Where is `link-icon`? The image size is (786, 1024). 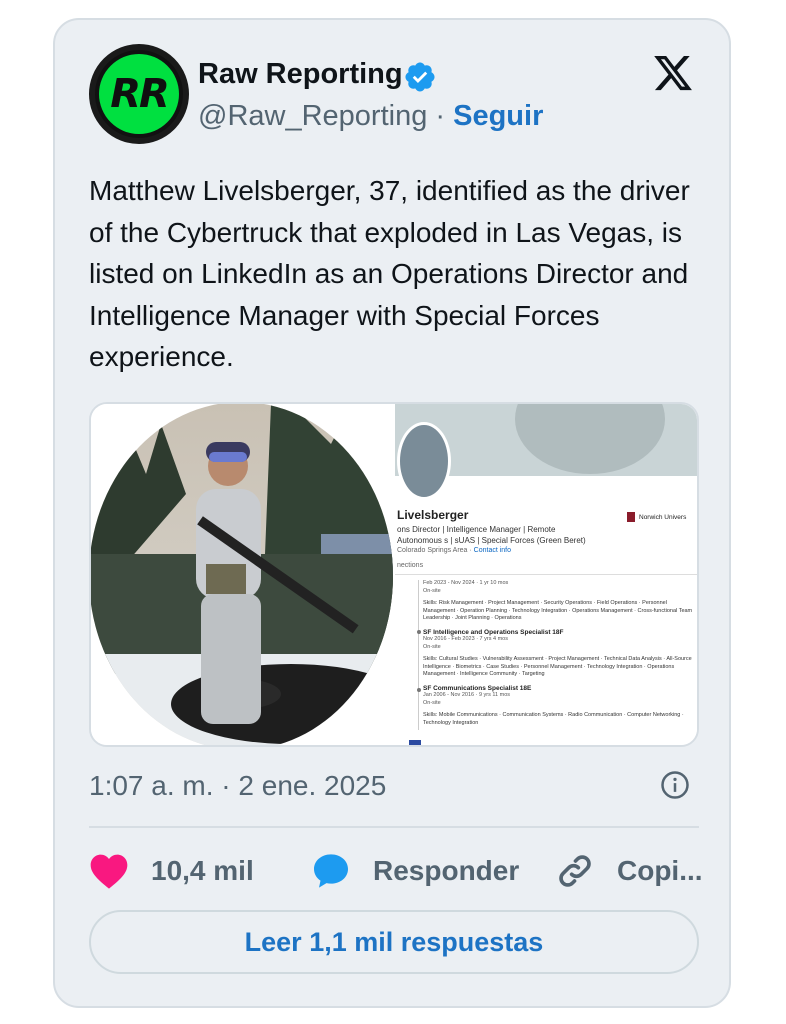
link-icon is located at coordinates (575, 871).